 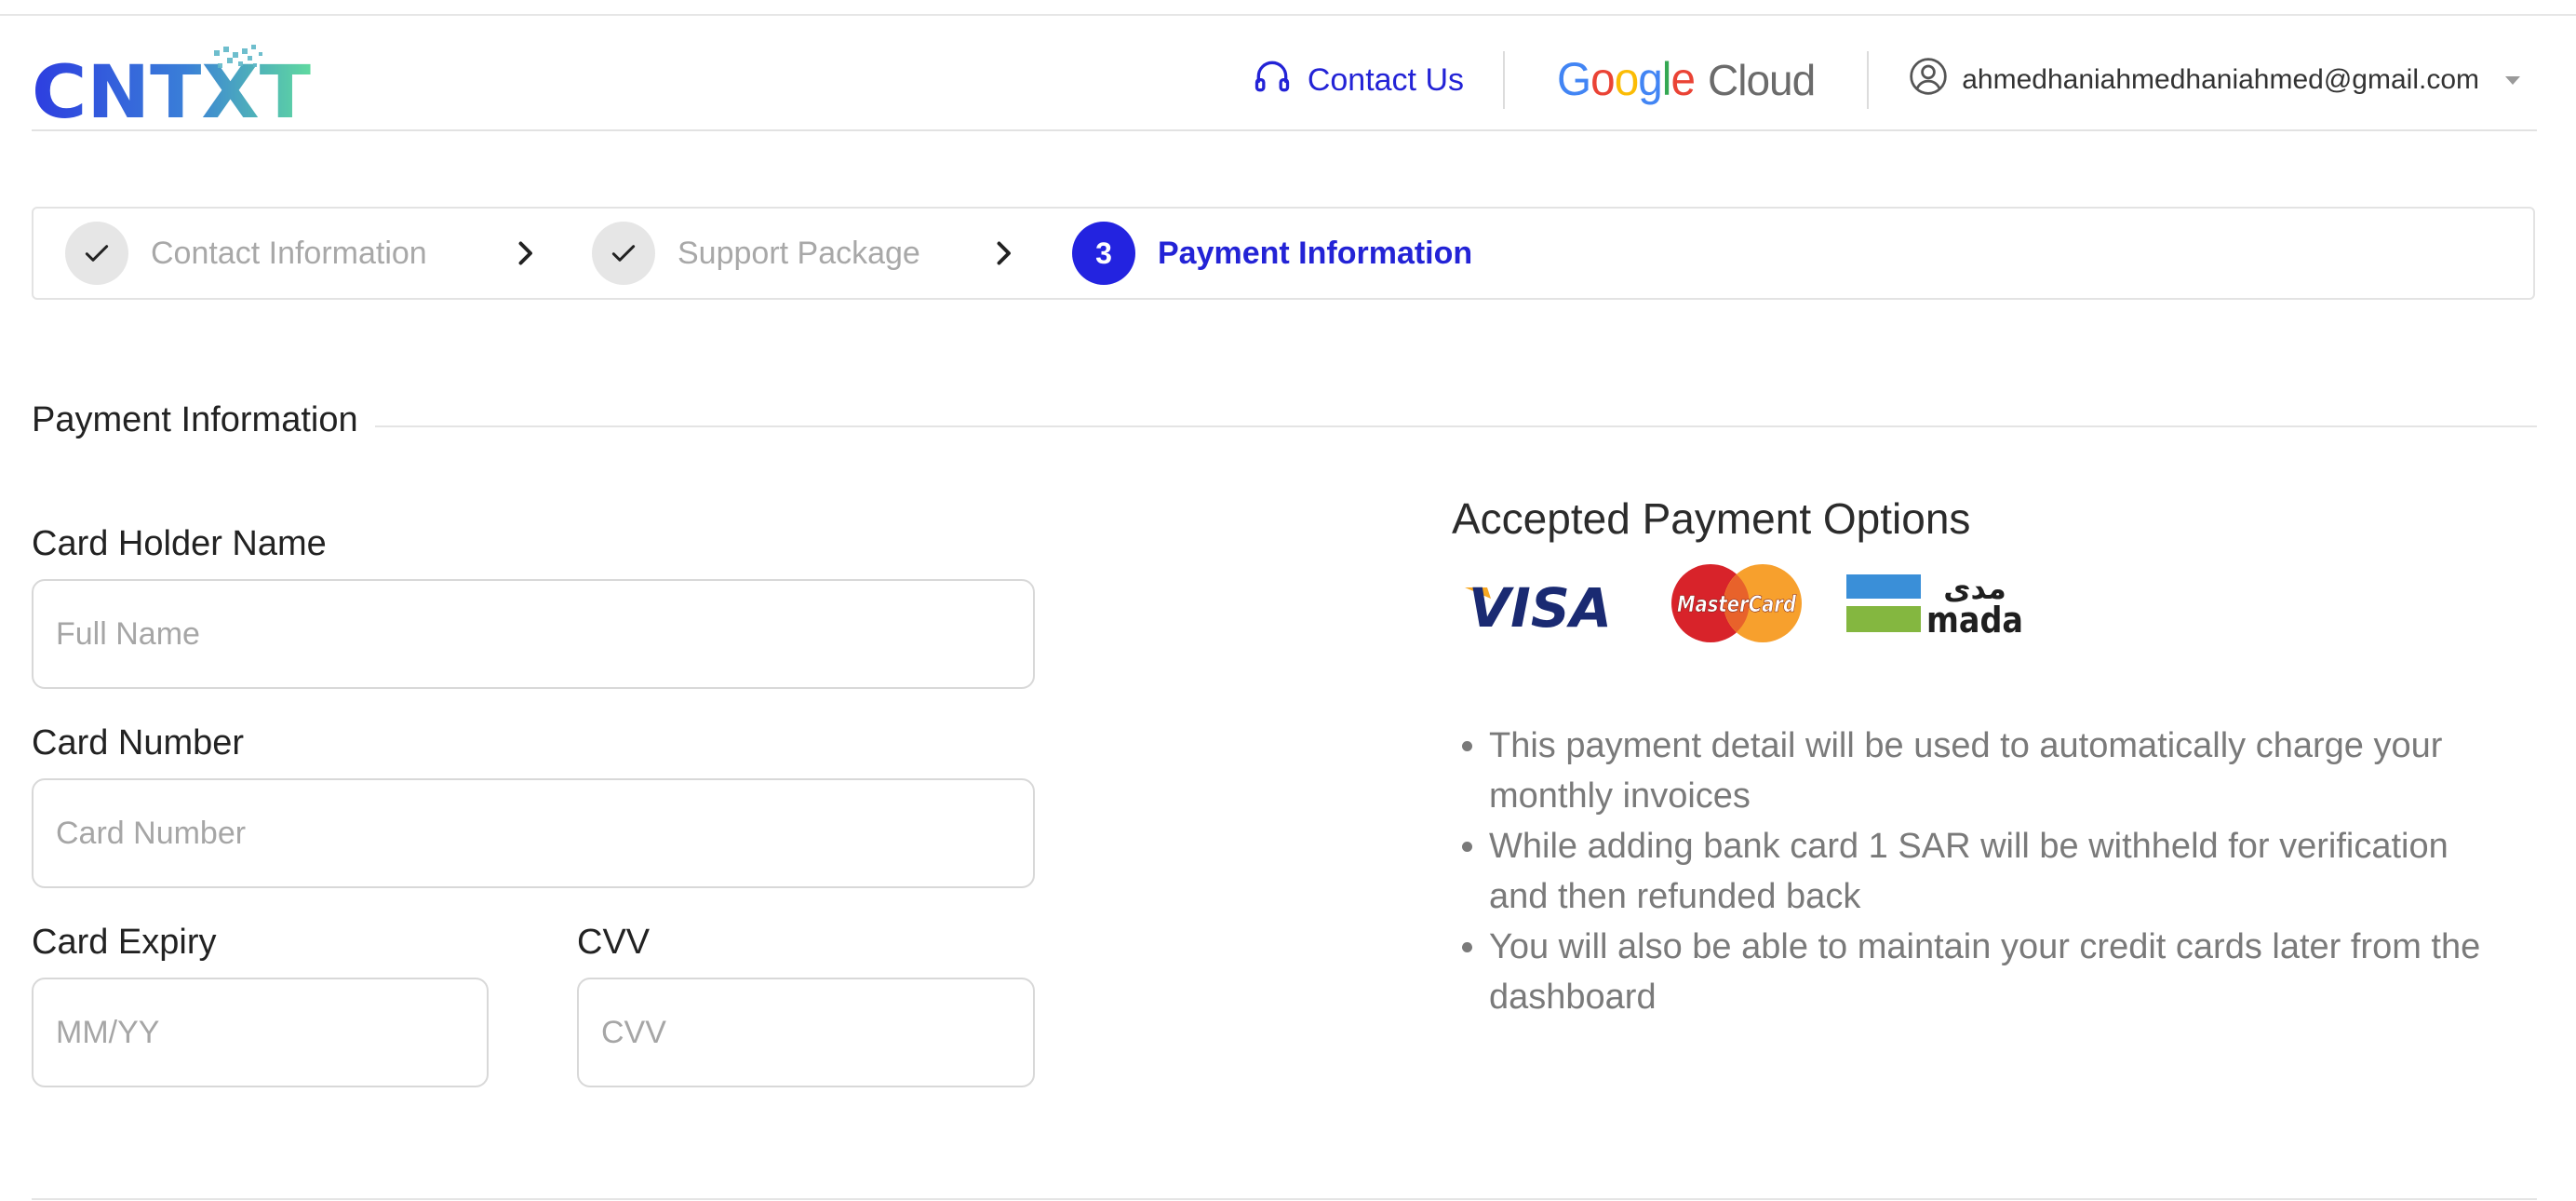 What do you see at coordinates (1626, 79) in the screenshot?
I see `svg-text: Google` at bounding box center [1626, 79].